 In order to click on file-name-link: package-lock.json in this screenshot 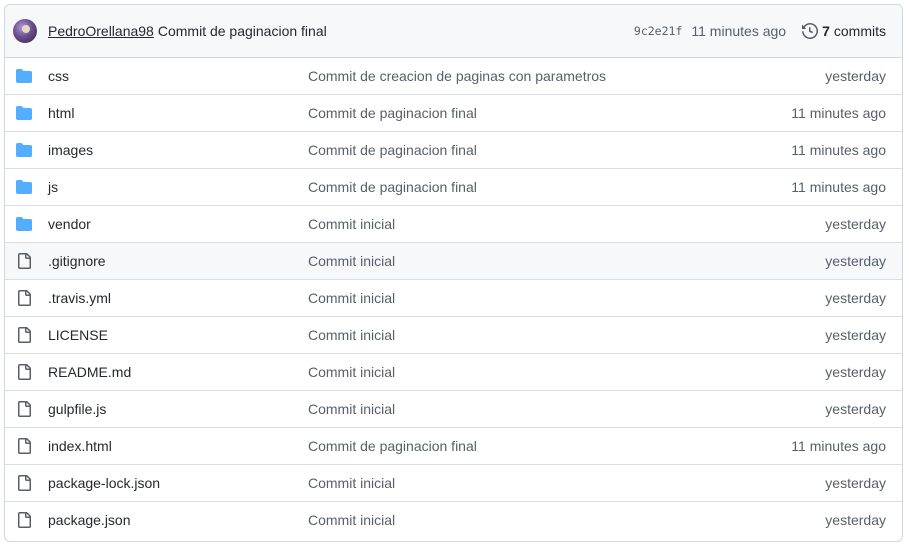, I will do `click(178, 483)`.